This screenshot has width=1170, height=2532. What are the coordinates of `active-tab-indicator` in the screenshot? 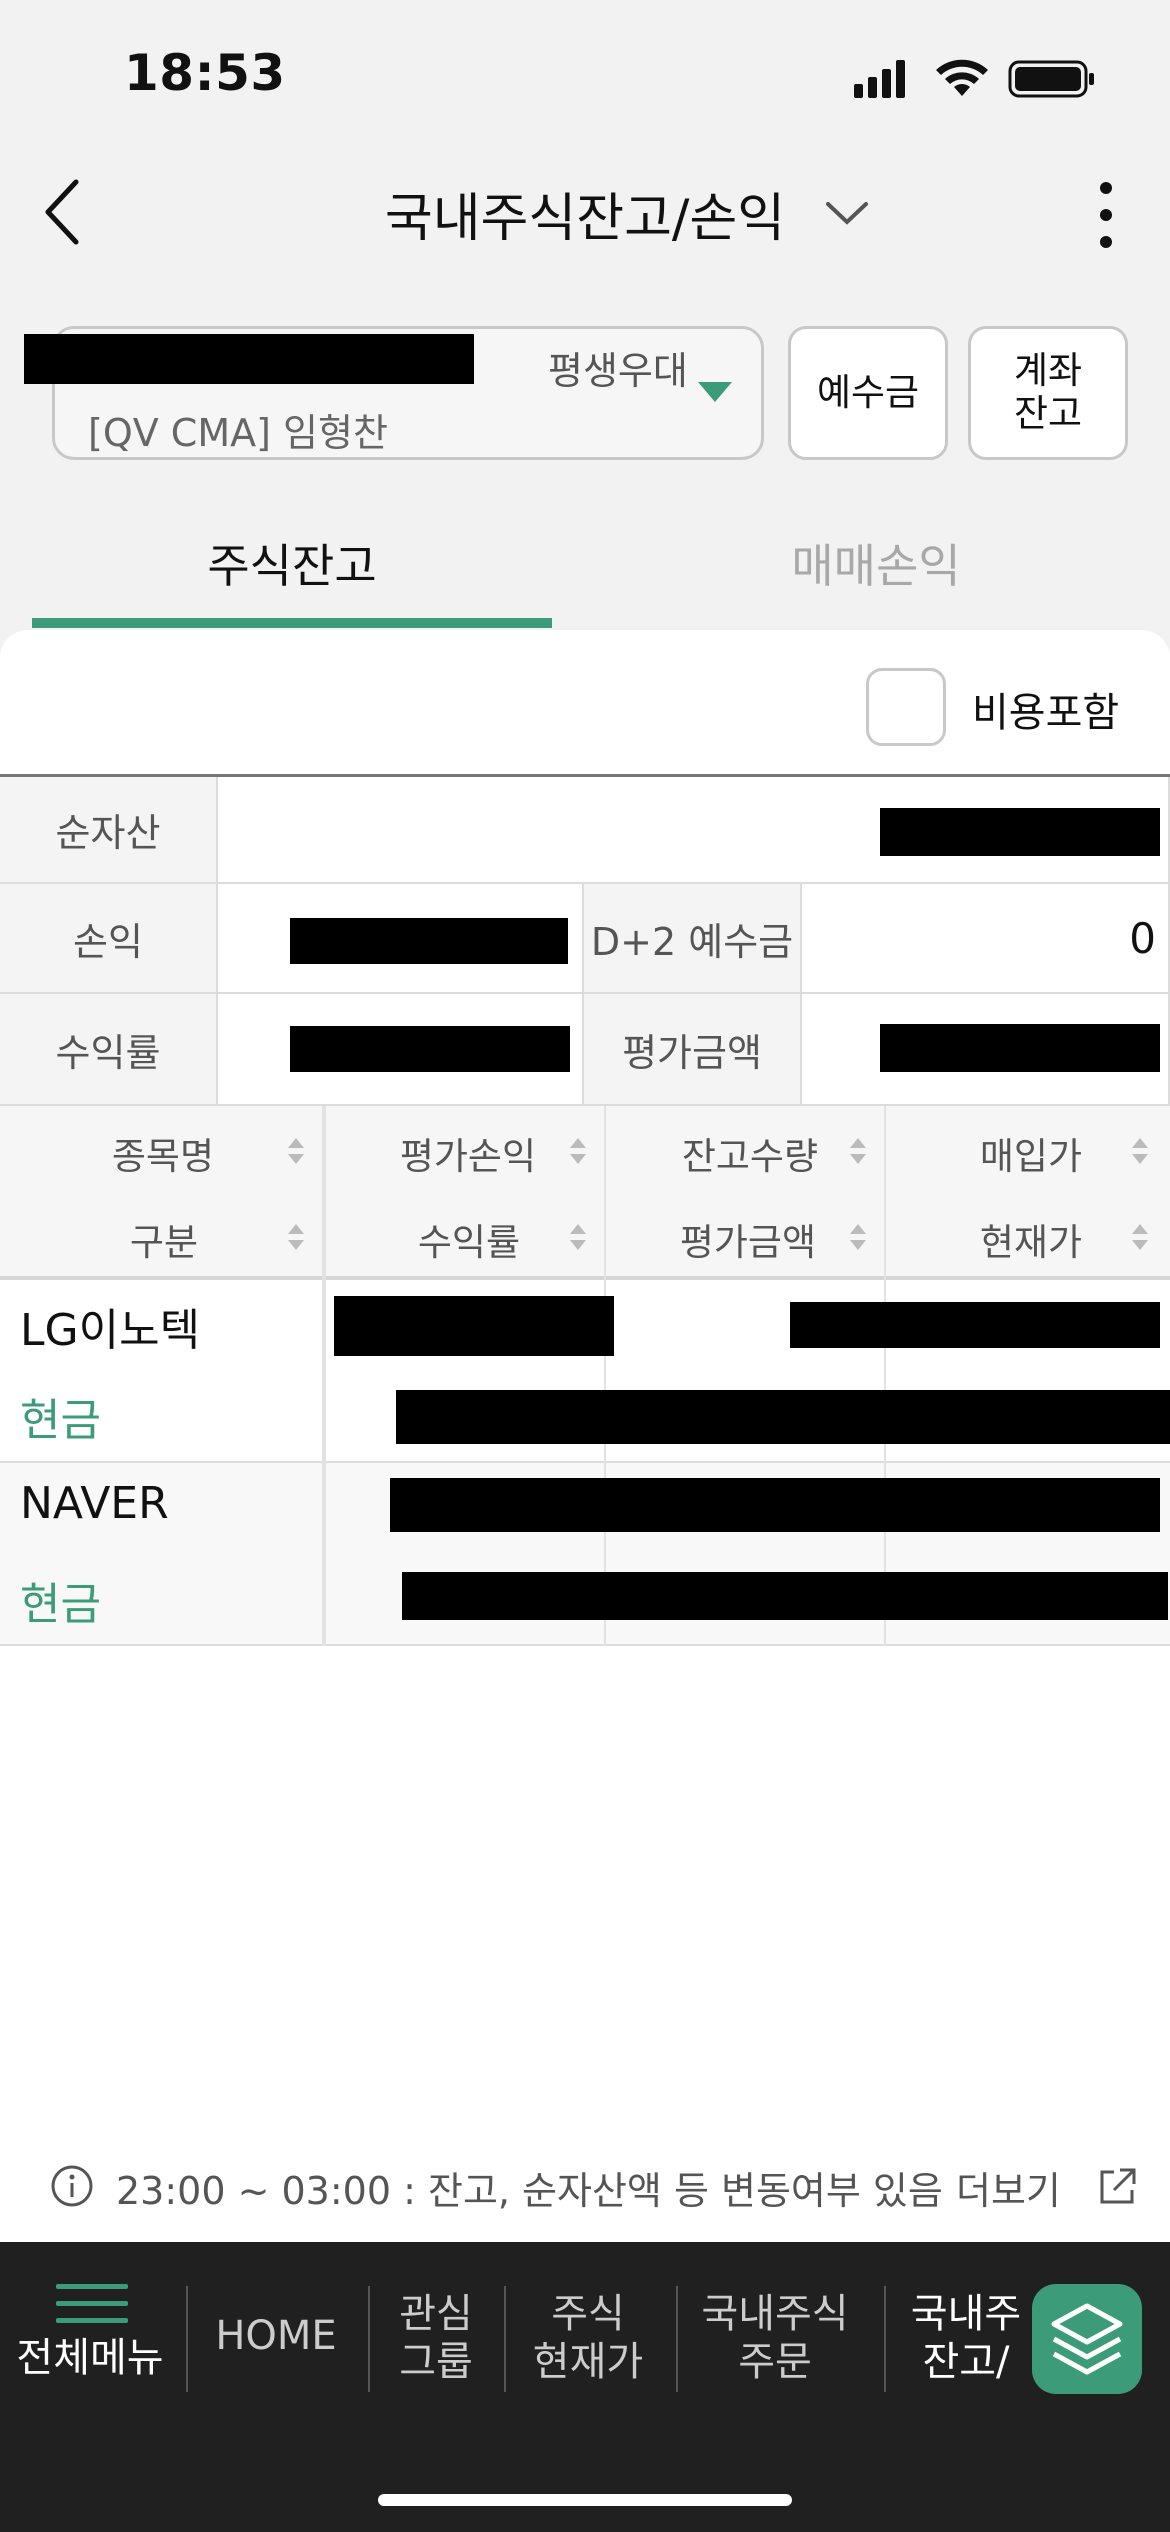 It's located at (292, 623).